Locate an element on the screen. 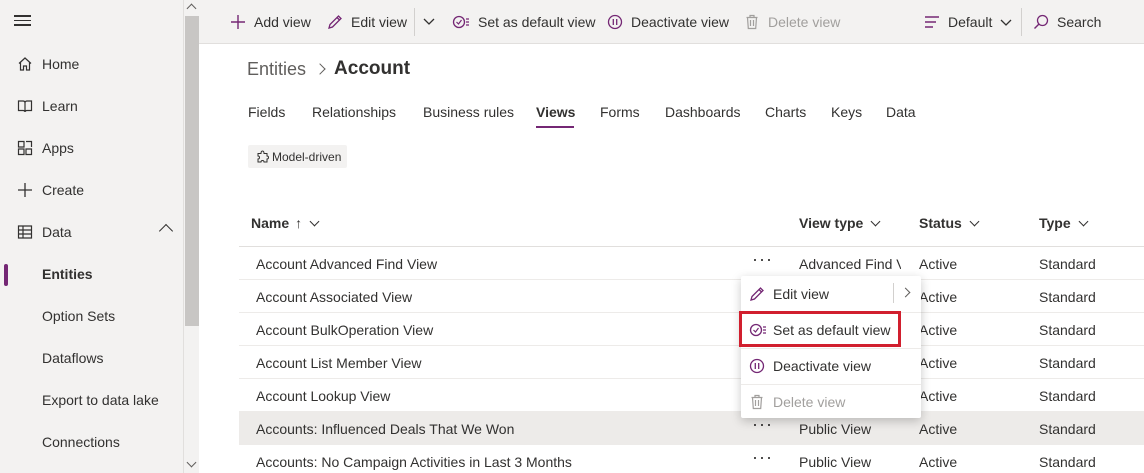  tab-fields: Fields is located at coordinates (266, 112).